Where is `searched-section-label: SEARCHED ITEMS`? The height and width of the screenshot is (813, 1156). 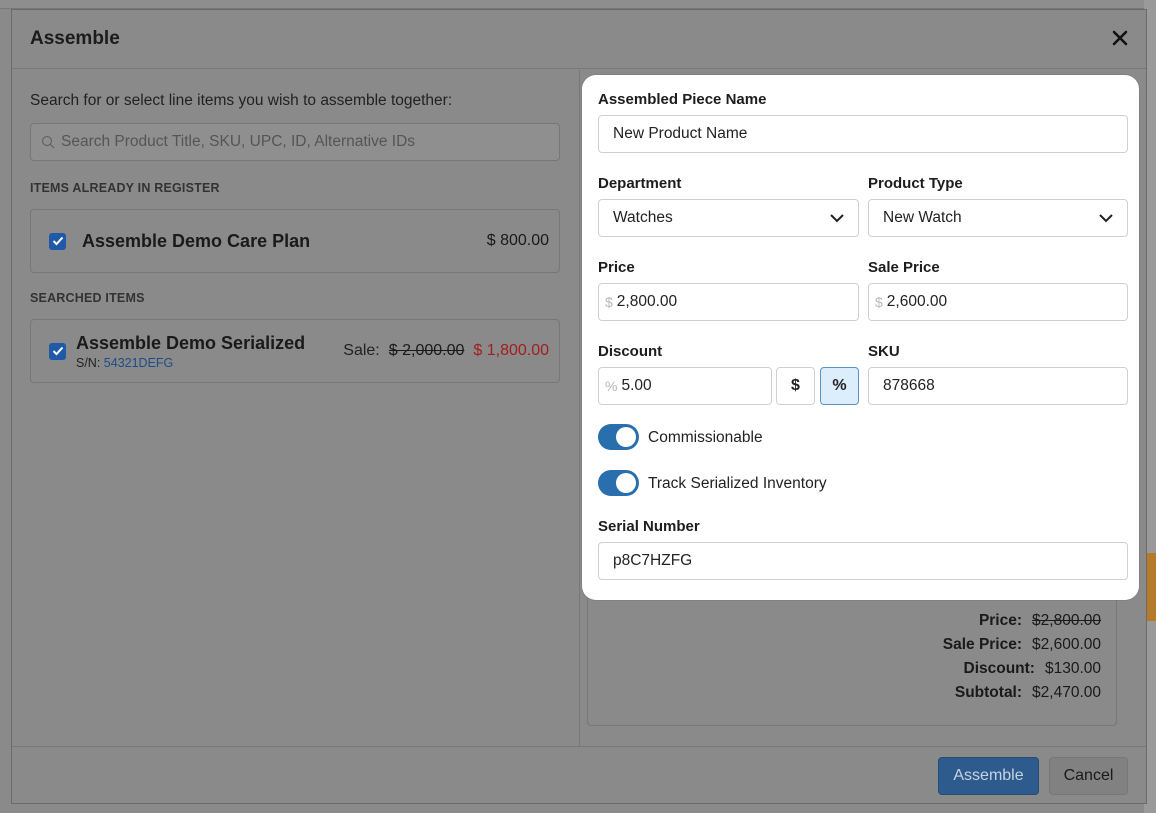
searched-section-label: SEARCHED ITEMS is located at coordinates (87, 298).